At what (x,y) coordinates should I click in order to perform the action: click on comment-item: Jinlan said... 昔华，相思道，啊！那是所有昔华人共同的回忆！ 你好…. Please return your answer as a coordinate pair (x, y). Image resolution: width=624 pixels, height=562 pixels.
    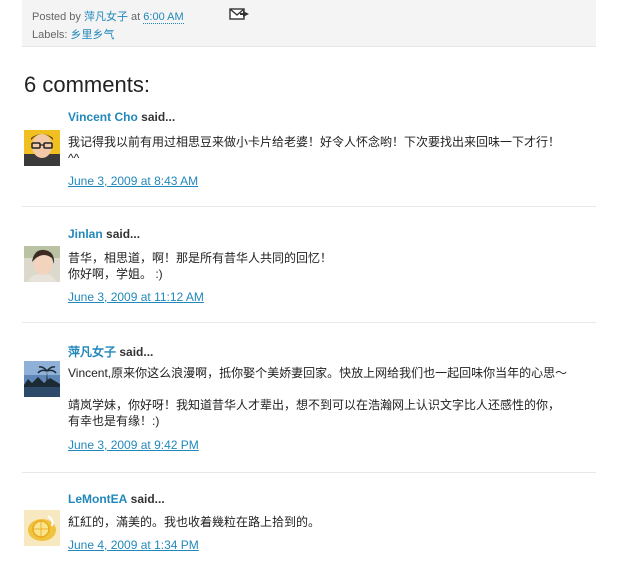
    Looking at the image, I should click on (309, 267).